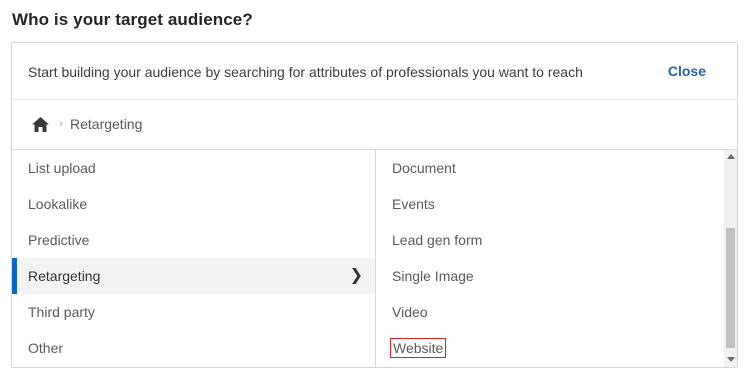 This screenshot has width=752, height=380. I want to click on breadcrumb: › Retargeting, so click(374, 125).